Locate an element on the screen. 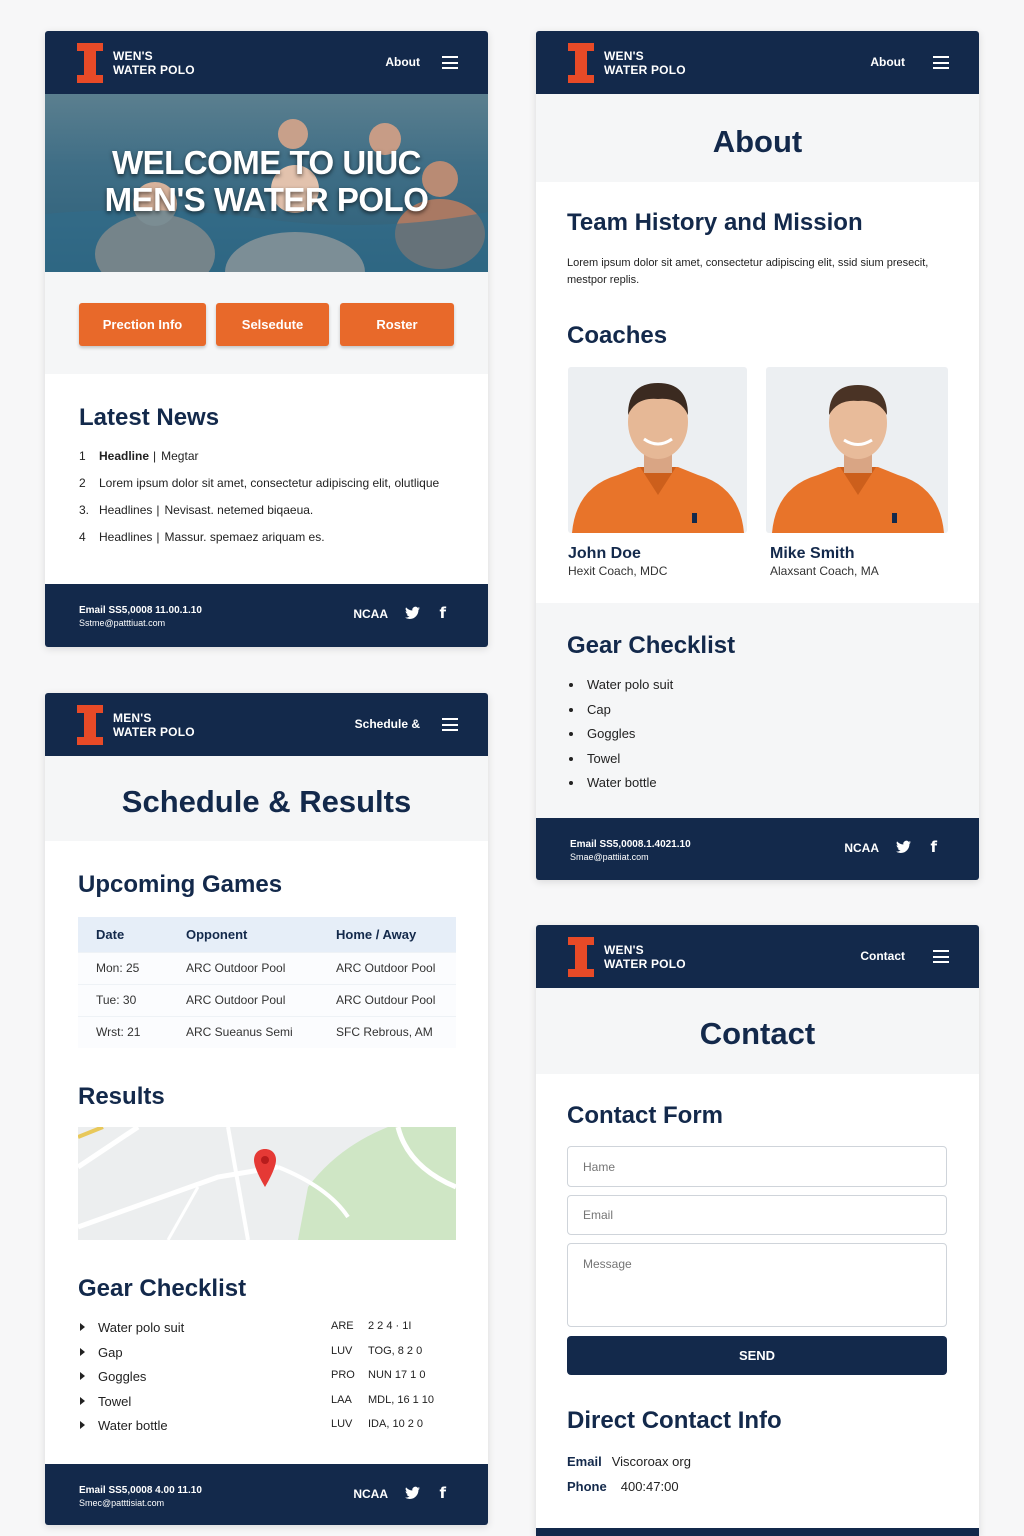 The width and height of the screenshot is (1024, 1536). footer-email-address: Smae@pattiiat.com is located at coordinates (757, 857).